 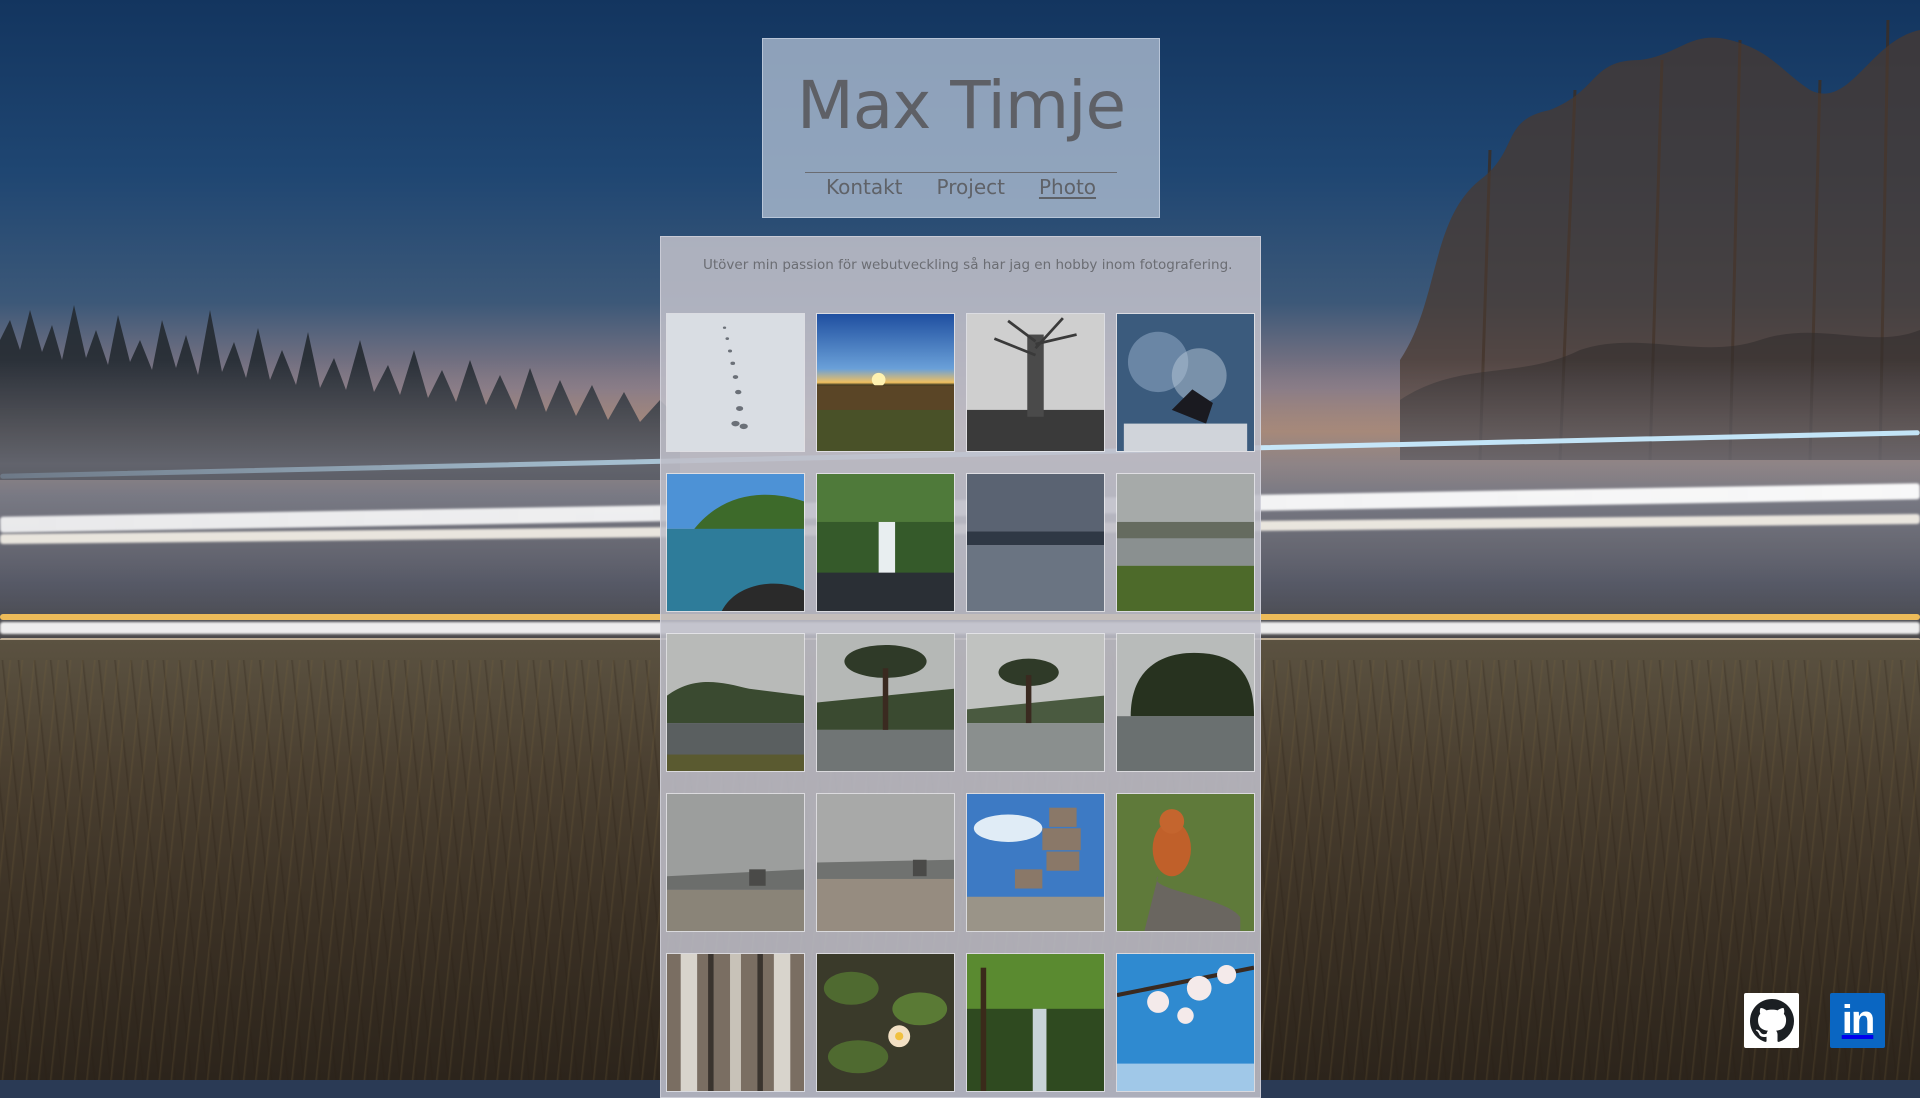 I want to click on photo-water-lily, so click(x=885, y=1022).